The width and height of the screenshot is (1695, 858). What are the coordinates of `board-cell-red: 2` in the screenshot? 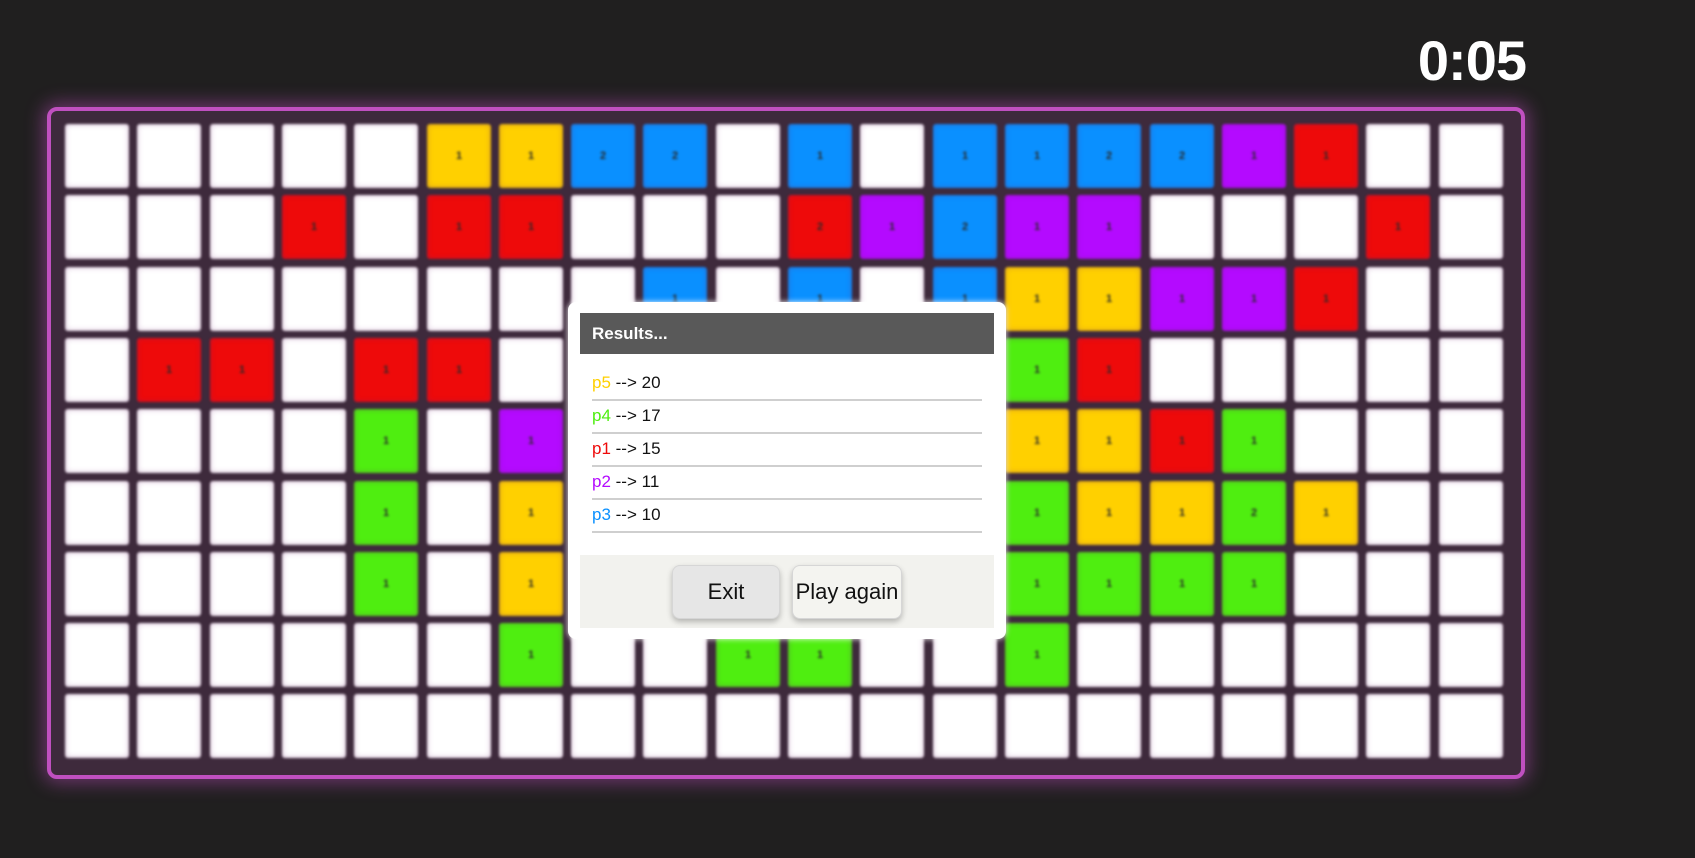 It's located at (820, 227).